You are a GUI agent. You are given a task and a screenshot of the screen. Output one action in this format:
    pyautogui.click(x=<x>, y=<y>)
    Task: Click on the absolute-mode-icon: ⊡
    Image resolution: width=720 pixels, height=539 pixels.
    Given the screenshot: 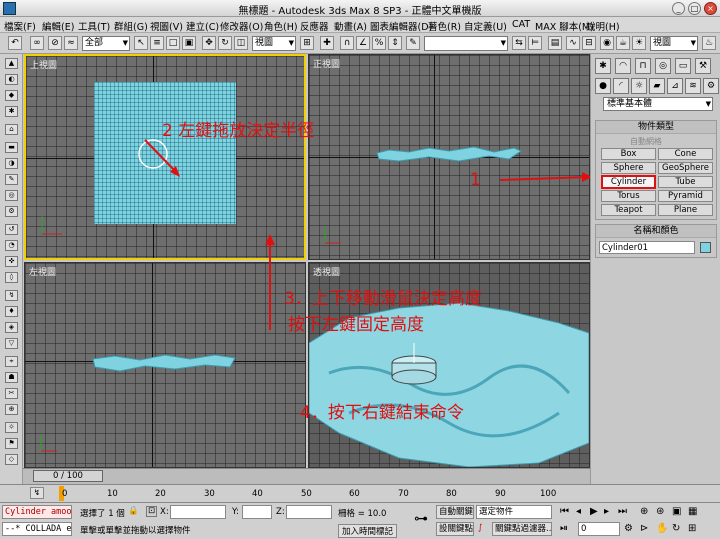 What is the action you would take?
    pyautogui.click(x=151, y=511)
    